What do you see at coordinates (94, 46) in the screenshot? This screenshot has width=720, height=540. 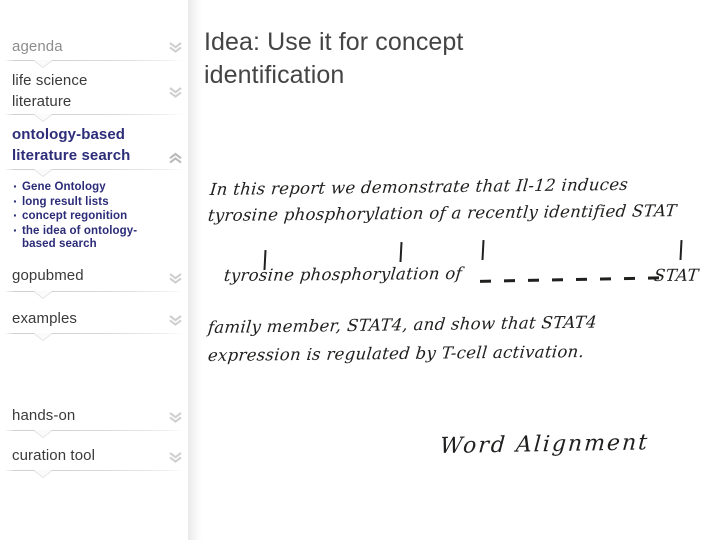 I see `sidebar-item-agenda: agenda` at bounding box center [94, 46].